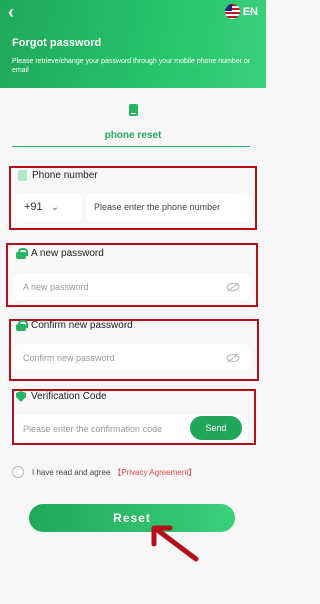 The height and width of the screenshot is (604, 320). Describe the element at coordinates (133, 110) in the screenshot. I see `phone-icon` at that location.